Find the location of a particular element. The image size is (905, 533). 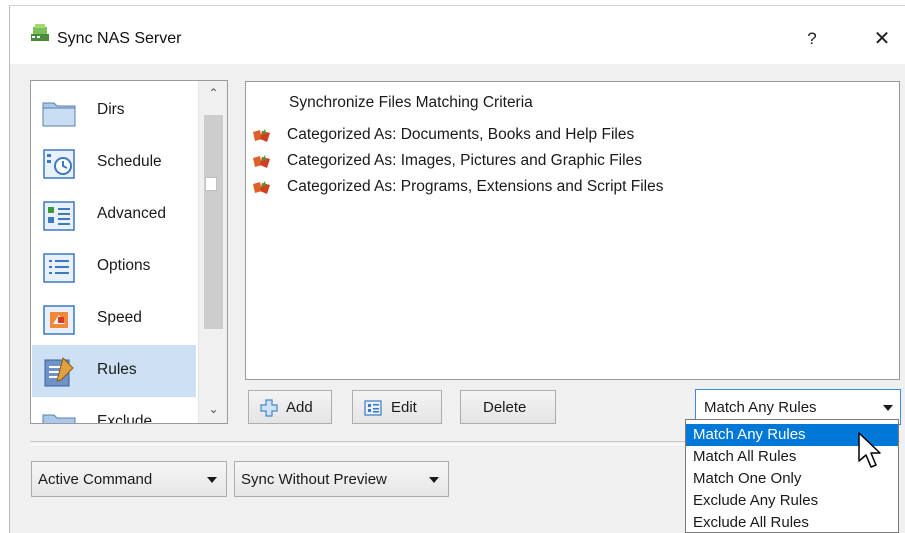

sidebar-item-speed: Speed is located at coordinates (114, 319).